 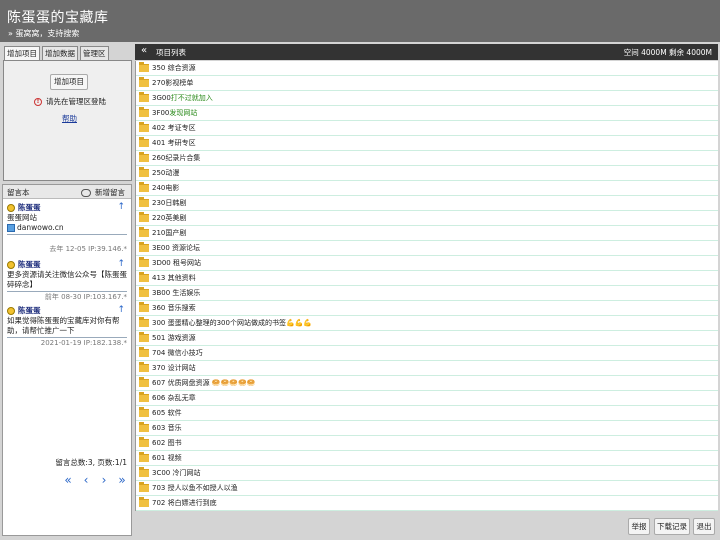 What do you see at coordinates (427, 443) in the screenshot?
I see `project-row: 602 图书` at bounding box center [427, 443].